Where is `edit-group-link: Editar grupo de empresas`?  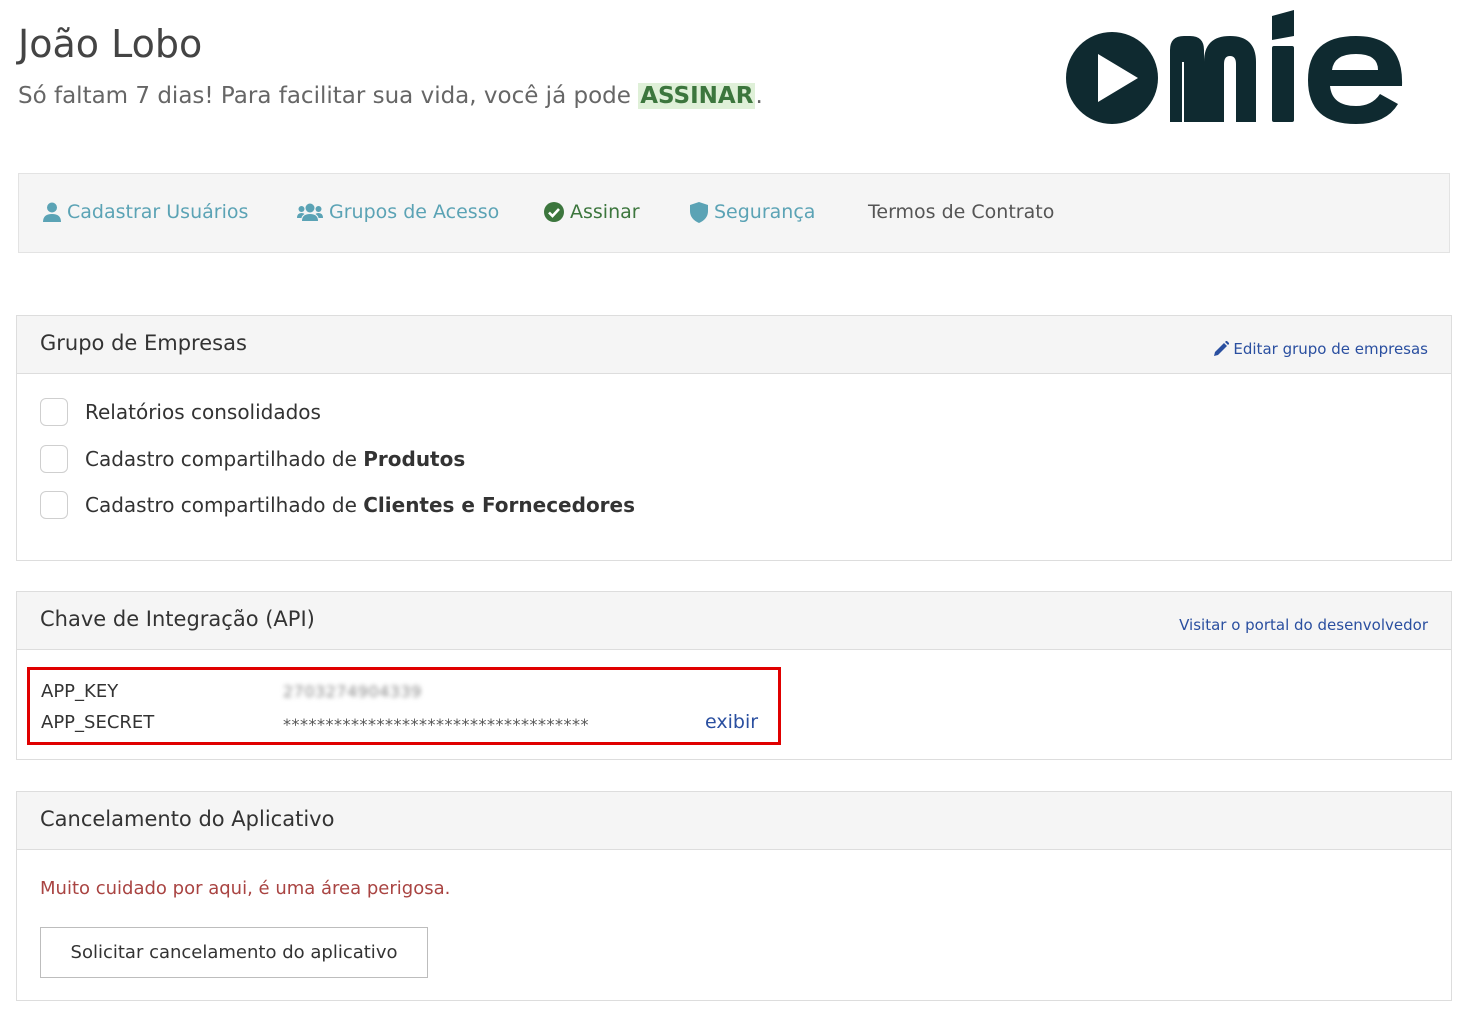
edit-group-link: Editar grupo de empresas is located at coordinates (1320, 349).